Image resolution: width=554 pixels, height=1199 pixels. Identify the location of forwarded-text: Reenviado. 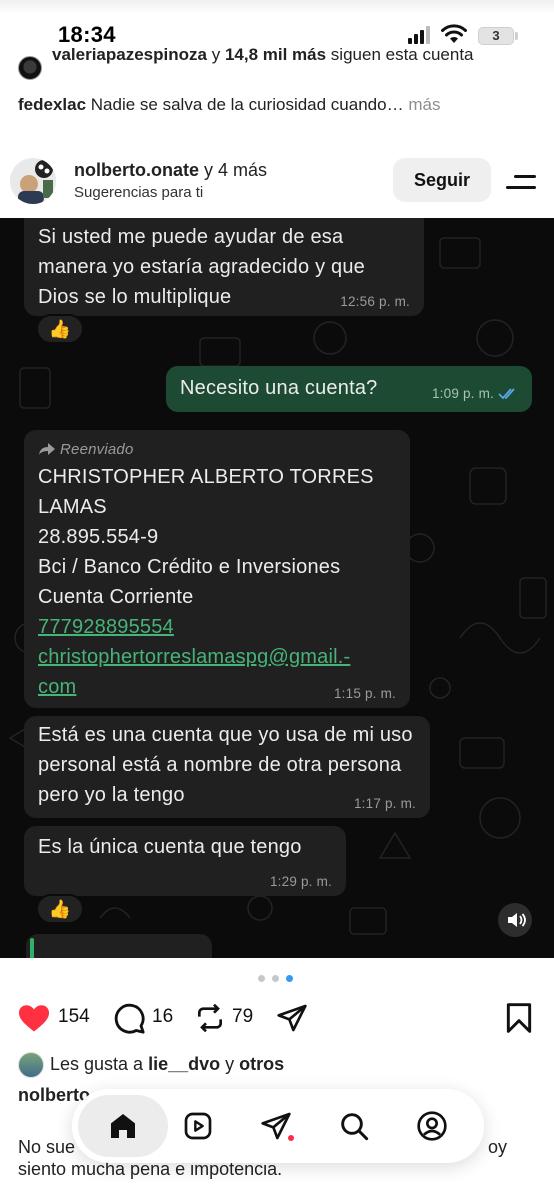
(97, 449).